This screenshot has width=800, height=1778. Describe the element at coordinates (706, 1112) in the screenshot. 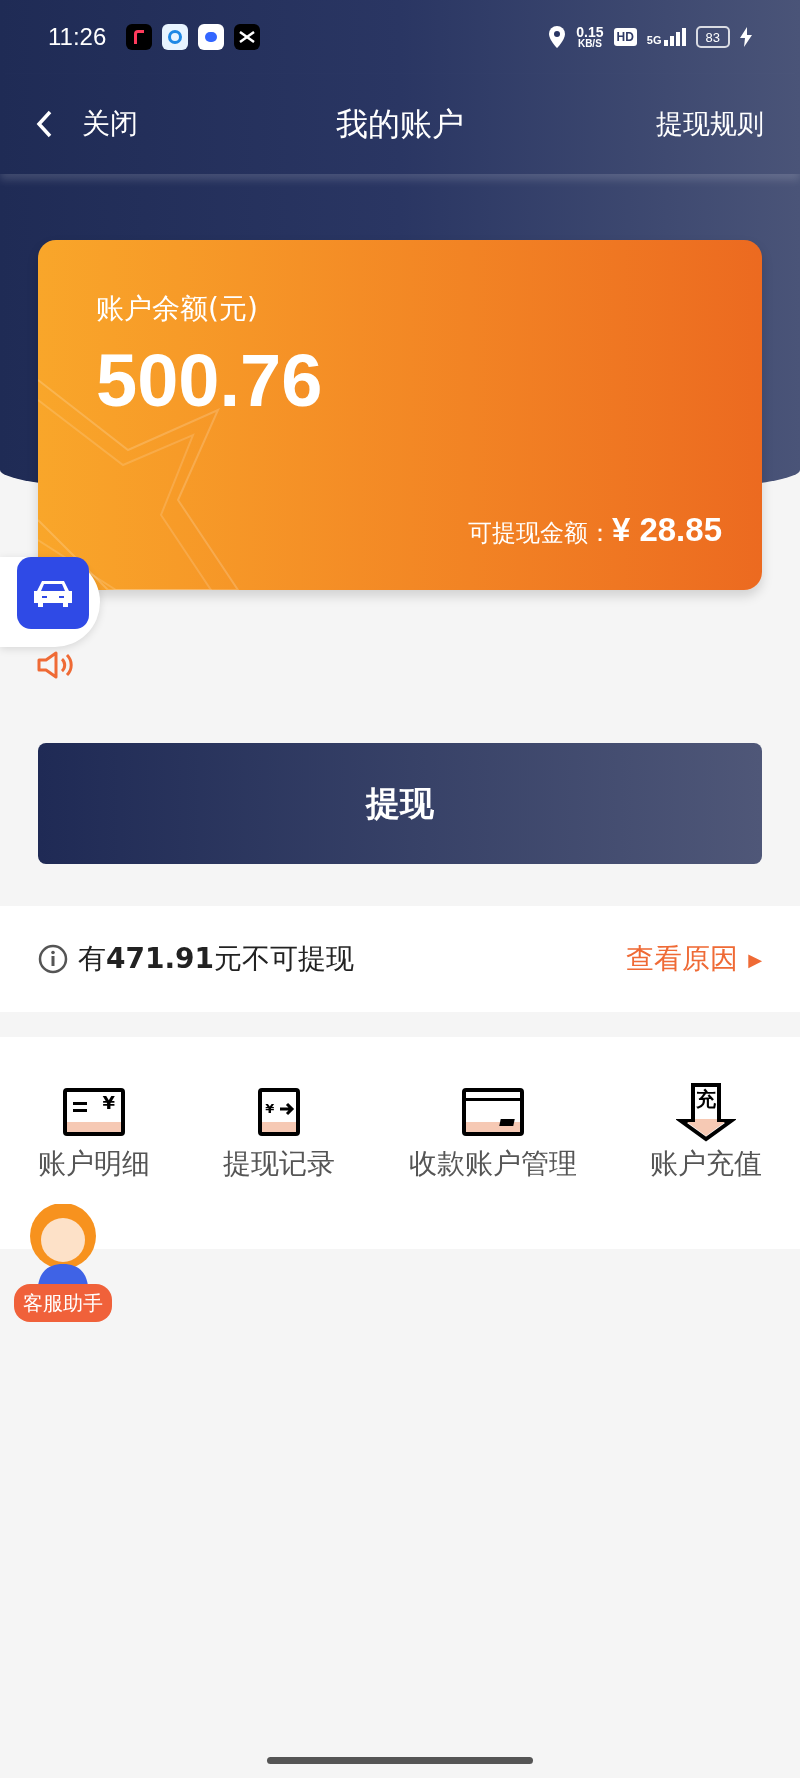

I see `recharge-arrow-icon: 充` at that location.